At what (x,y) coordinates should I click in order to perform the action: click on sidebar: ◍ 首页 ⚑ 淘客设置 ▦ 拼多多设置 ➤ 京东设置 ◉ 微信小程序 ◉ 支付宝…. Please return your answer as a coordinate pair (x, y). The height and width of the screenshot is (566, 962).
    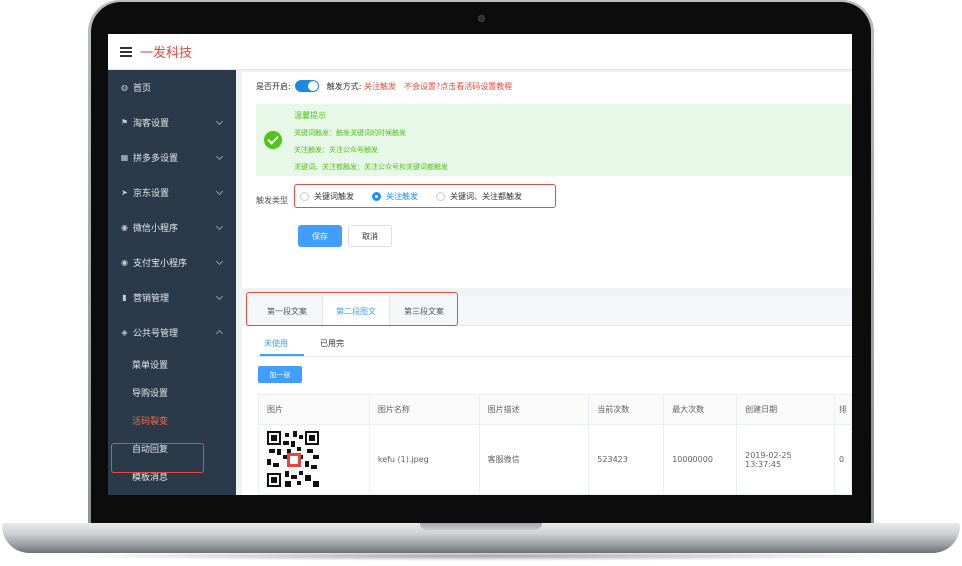
    Looking at the image, I should click on (172, 282).